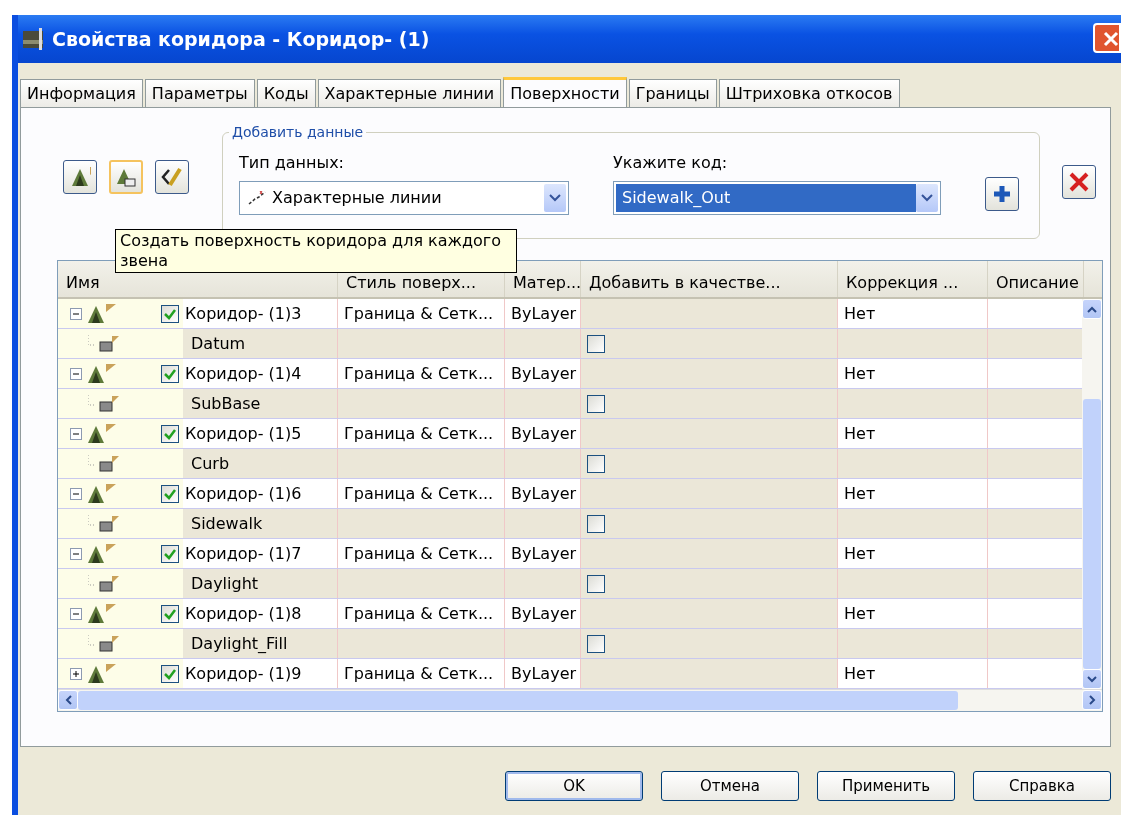 This screenshot has width=1121, height=815. I want to click on table-cell: Curb, so click(260, 463).